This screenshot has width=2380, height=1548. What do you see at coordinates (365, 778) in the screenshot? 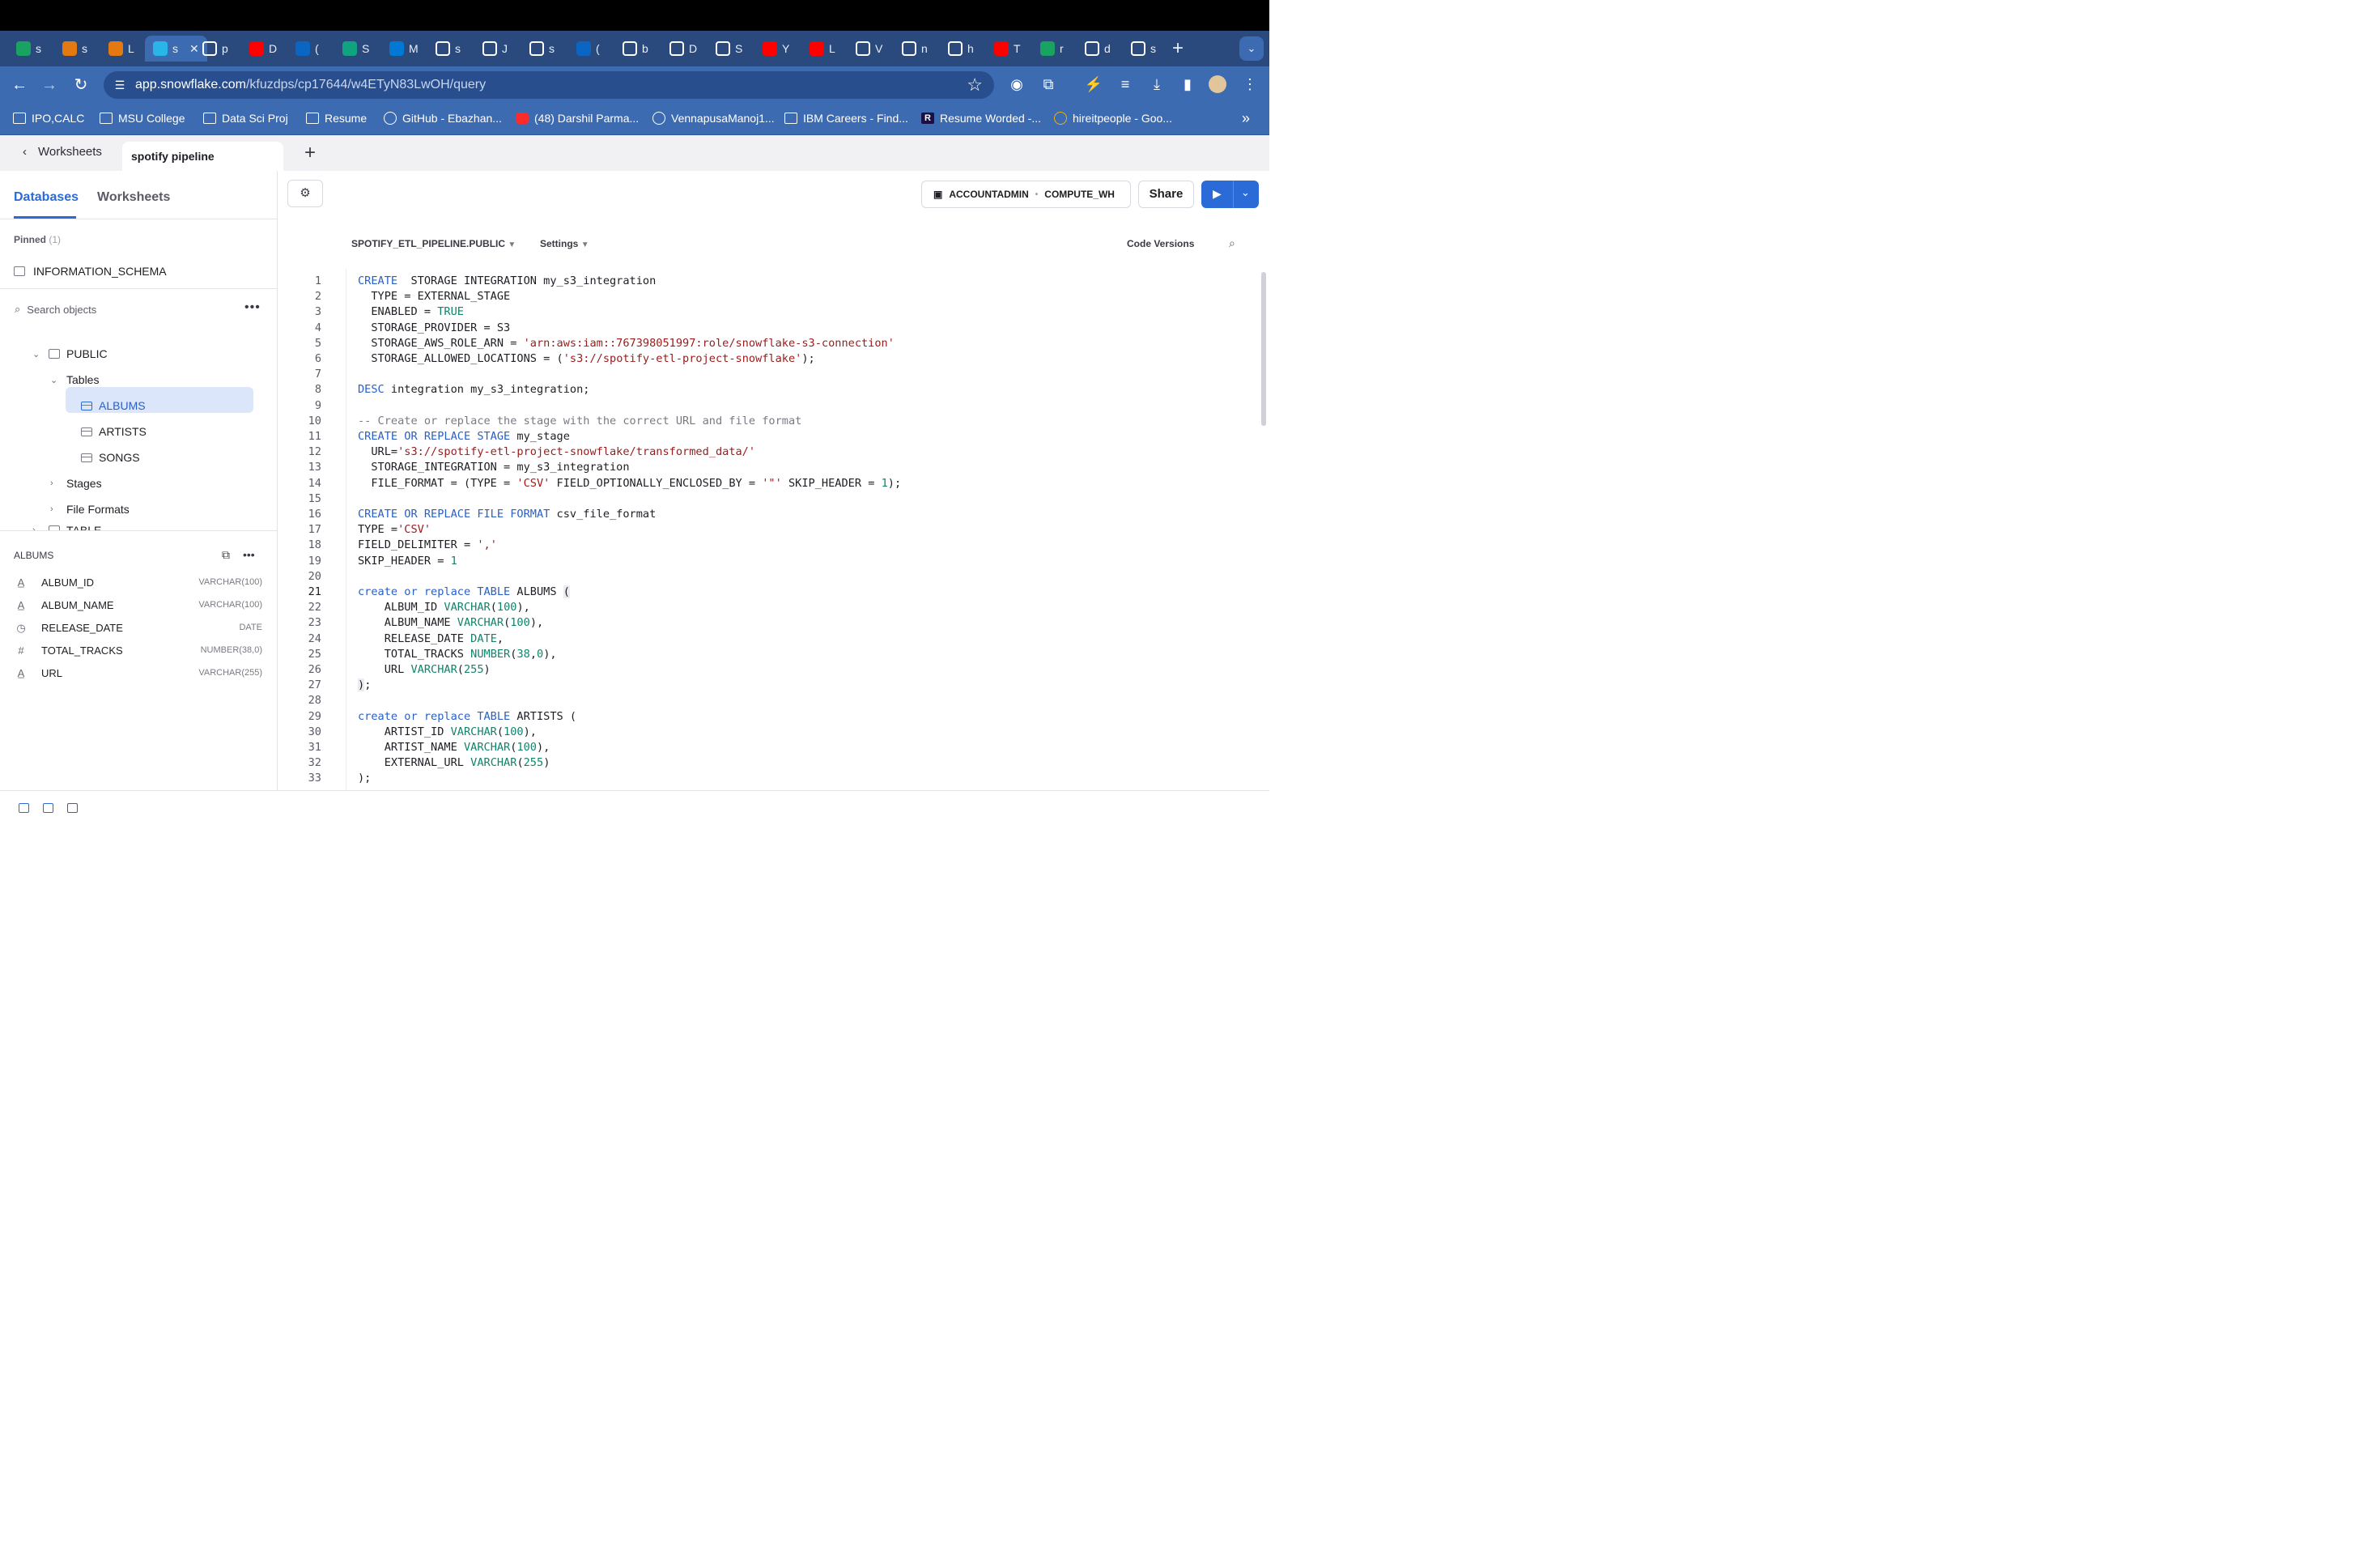
I see `code-line: );` at bounding box center [365, 778].